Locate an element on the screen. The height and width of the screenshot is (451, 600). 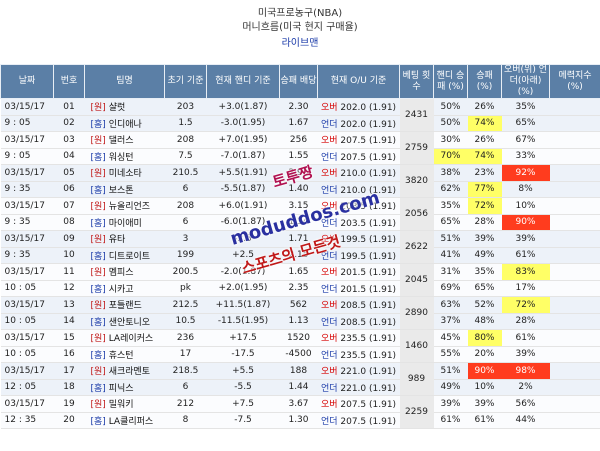
cell-bet-count: 2056 is located at coordinates (416, 214).